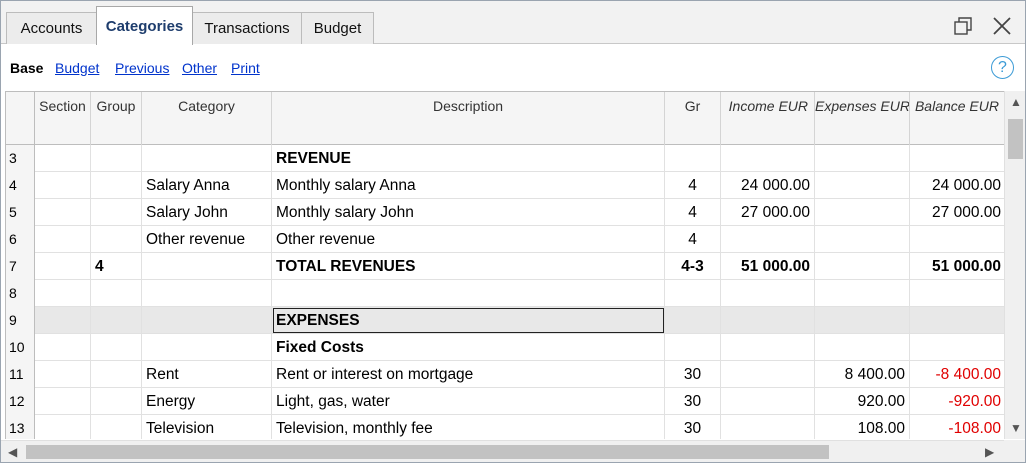  What do you see at coordinates (957, 185) in the screenshot?
I see `balance-cell: 24 000.00` at bounding box center [957, 185].